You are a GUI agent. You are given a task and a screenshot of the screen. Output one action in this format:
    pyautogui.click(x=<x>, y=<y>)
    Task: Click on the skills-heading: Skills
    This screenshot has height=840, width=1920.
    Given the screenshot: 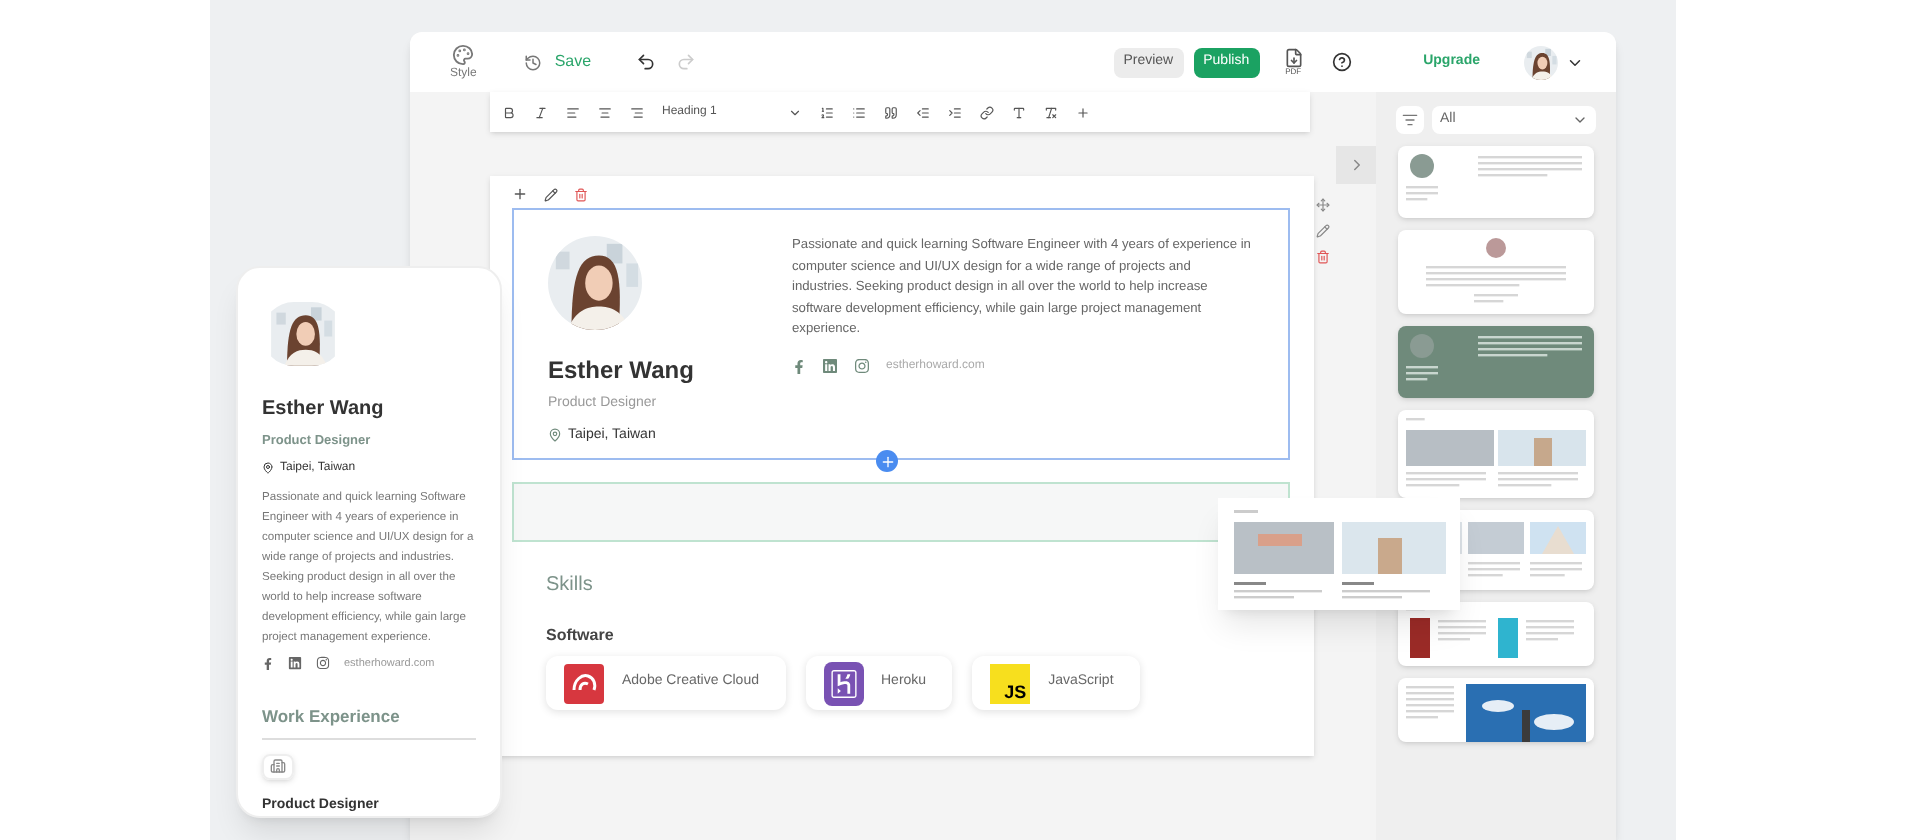 What is the action you would take?
    pyautogui.click(x=570, y=586)
    